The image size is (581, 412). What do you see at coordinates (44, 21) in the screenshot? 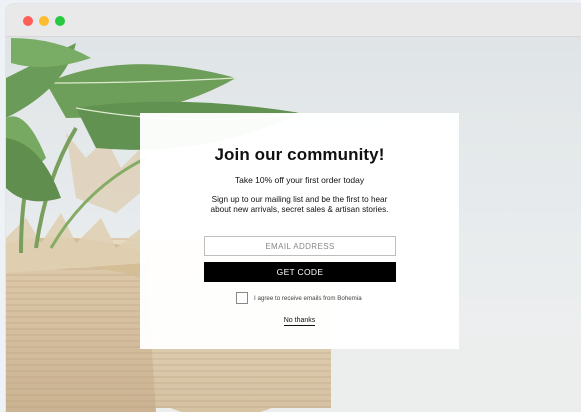
I see `minimize-window-icon` at bounding box center [44, 21].